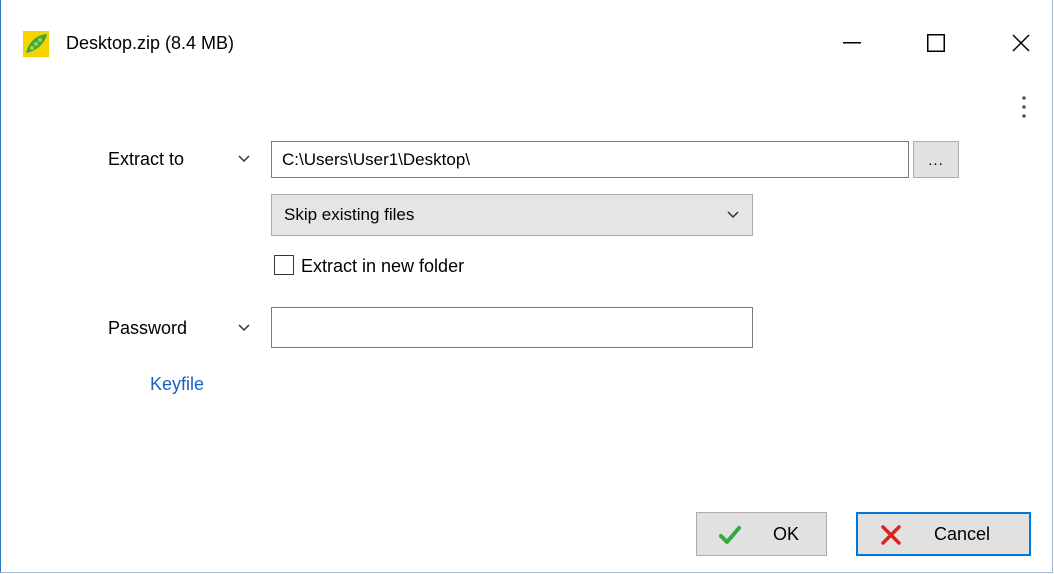  Describe the element at coordinates (786, 533) in the screenshot. I see `ok-label: OK` at that location.